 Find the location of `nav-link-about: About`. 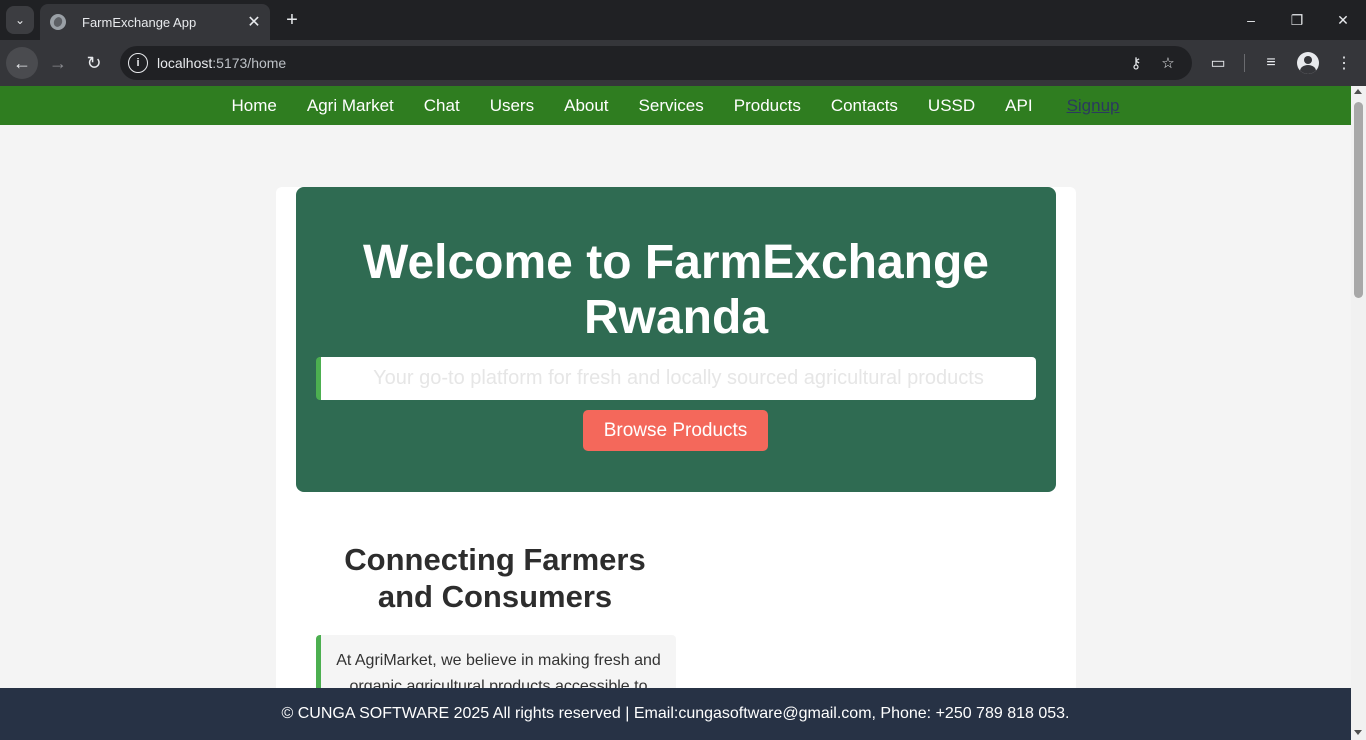

nav-link-about: About is located at coordinates (586, 106).